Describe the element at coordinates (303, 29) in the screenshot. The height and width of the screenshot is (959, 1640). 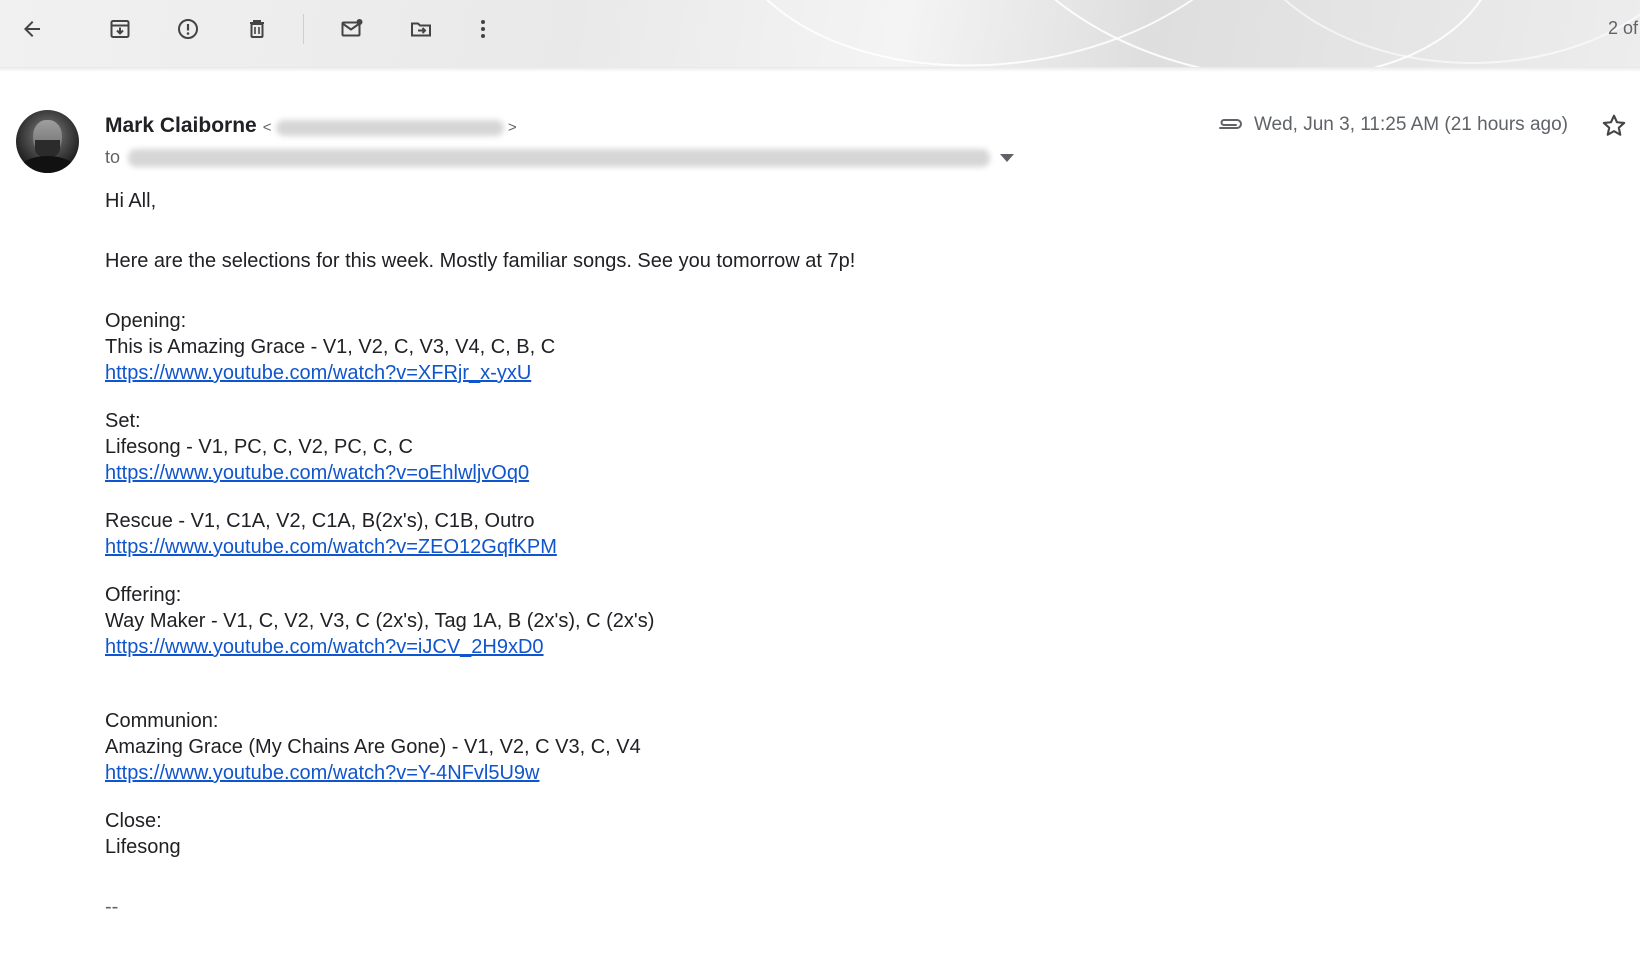
I see `toolbar-divider` at that location.